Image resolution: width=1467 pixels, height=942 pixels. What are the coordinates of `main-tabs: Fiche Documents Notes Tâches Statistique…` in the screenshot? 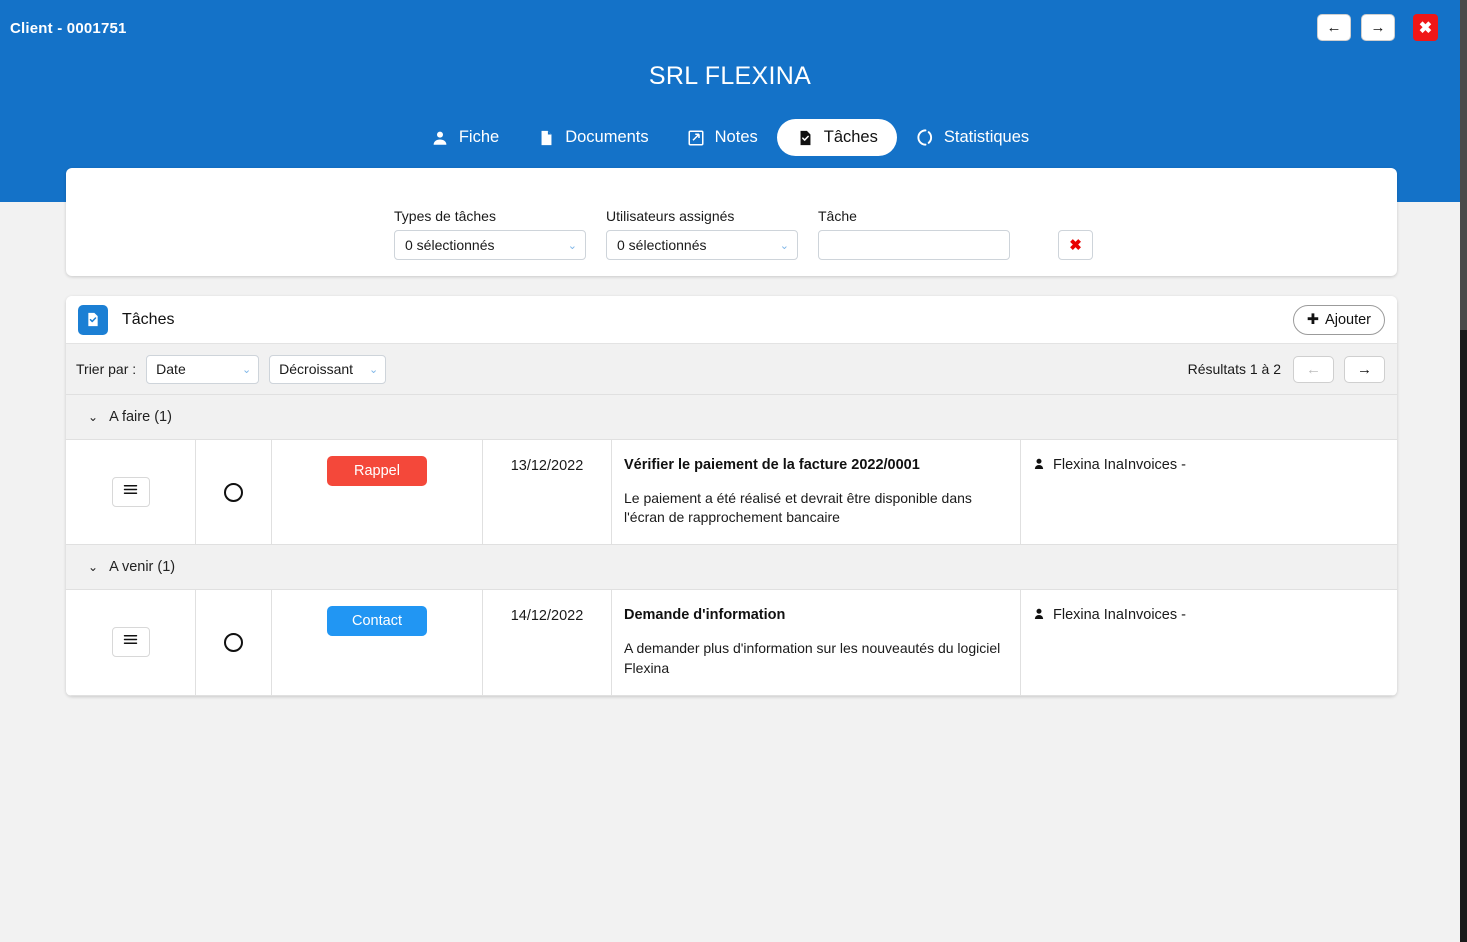 It's located at (730, 137).